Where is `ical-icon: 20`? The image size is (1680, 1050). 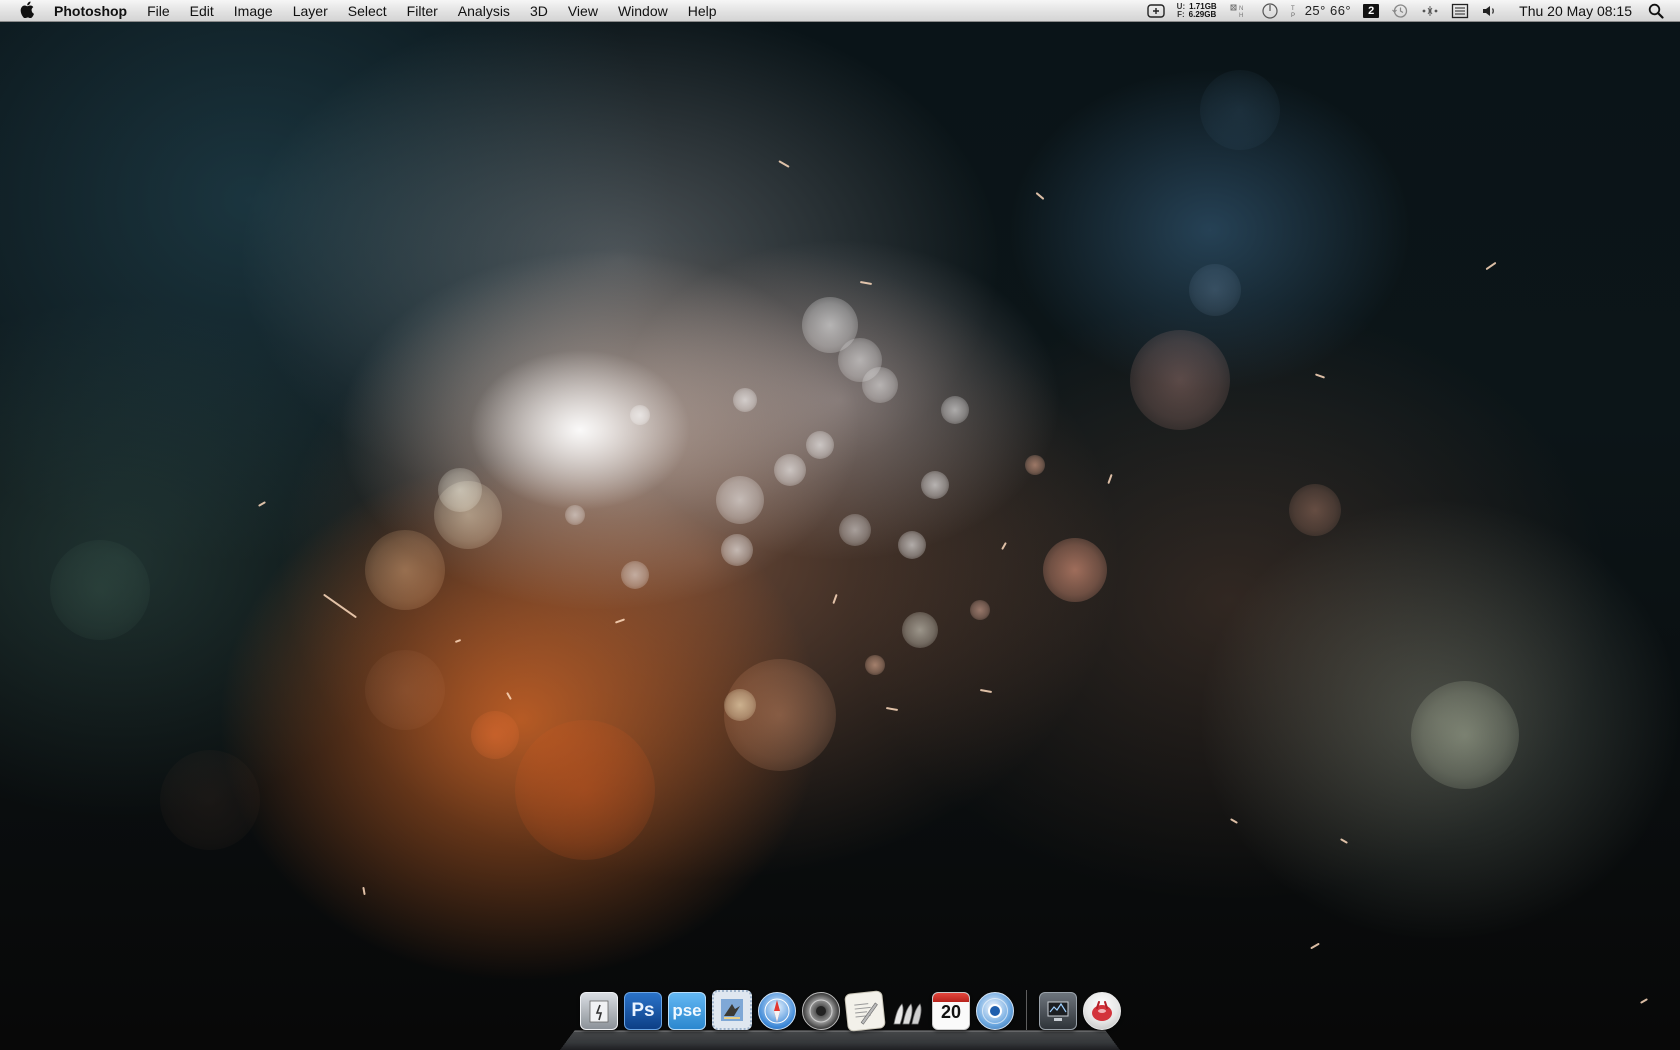 ical-icon: 20 is located at coordinates (951, 1011).